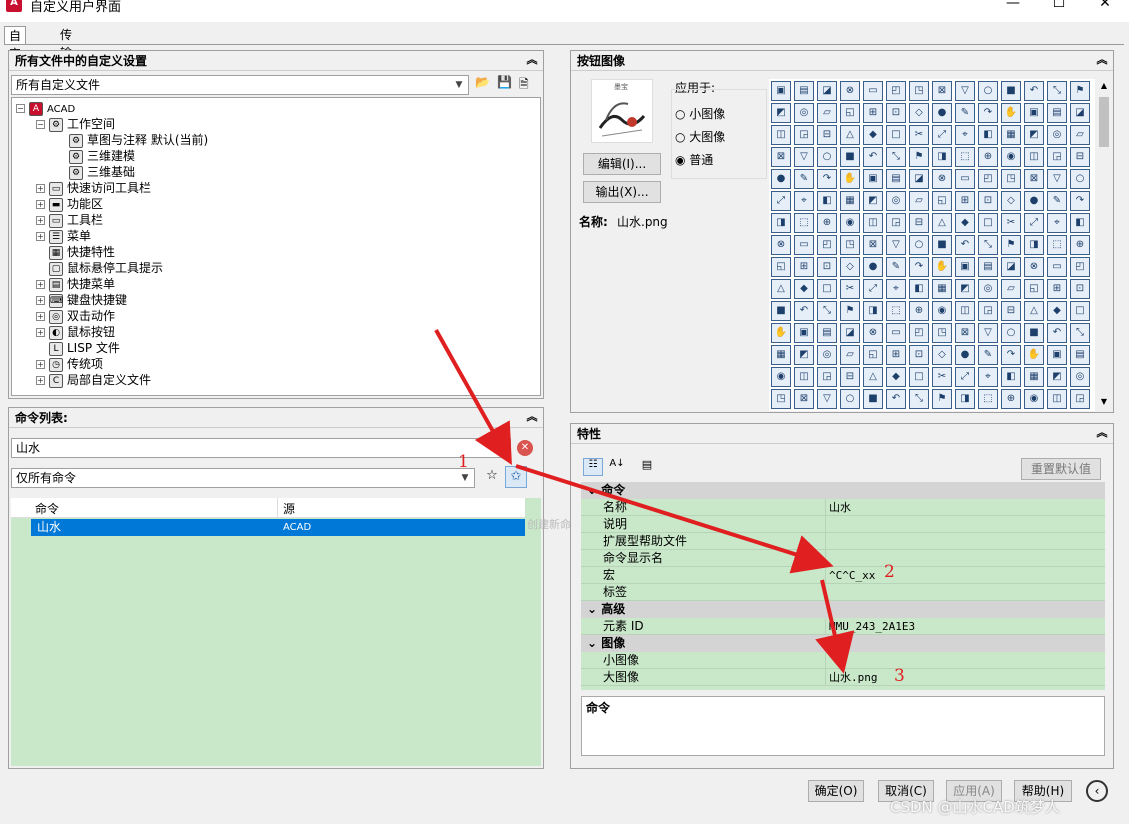  I want to click on gallery-image-tile-icon: ⬚, so click(988, 399).